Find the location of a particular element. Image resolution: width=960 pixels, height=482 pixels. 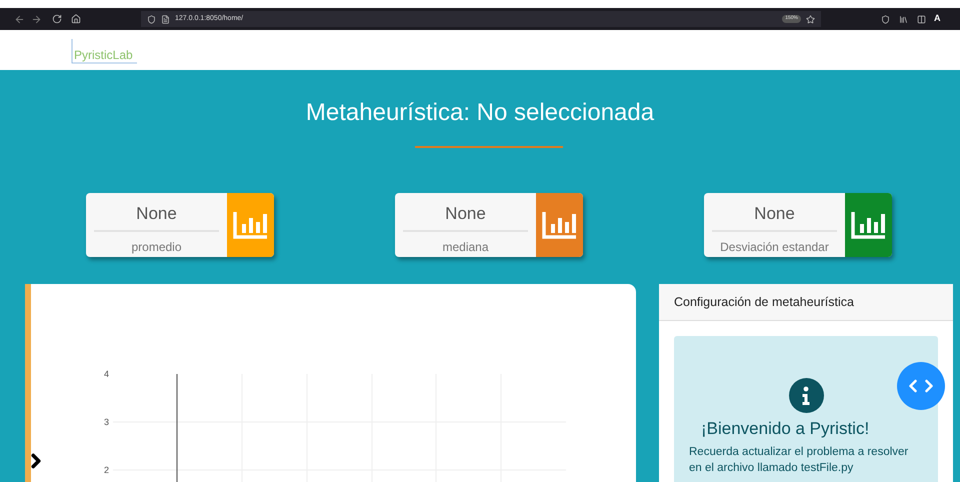

welcome-title: ¡Bienvenido a Pyristic! is located at coordinates (785, 429).